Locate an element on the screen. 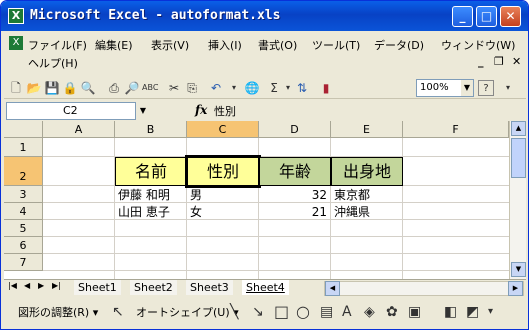 The width and height of the screenshot is (529, 330). workbook-minimize-button: _ is located at coordinates (481, 61).